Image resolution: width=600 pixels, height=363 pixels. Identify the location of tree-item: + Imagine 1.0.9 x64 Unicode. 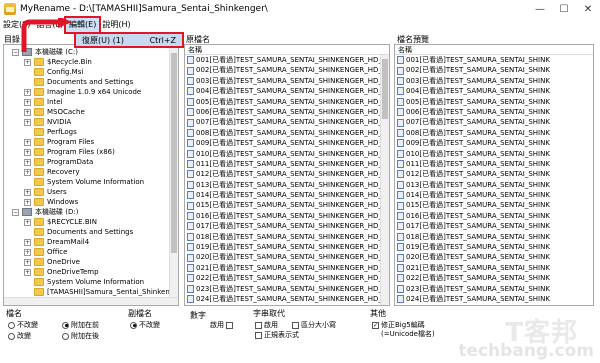
(82, 92).